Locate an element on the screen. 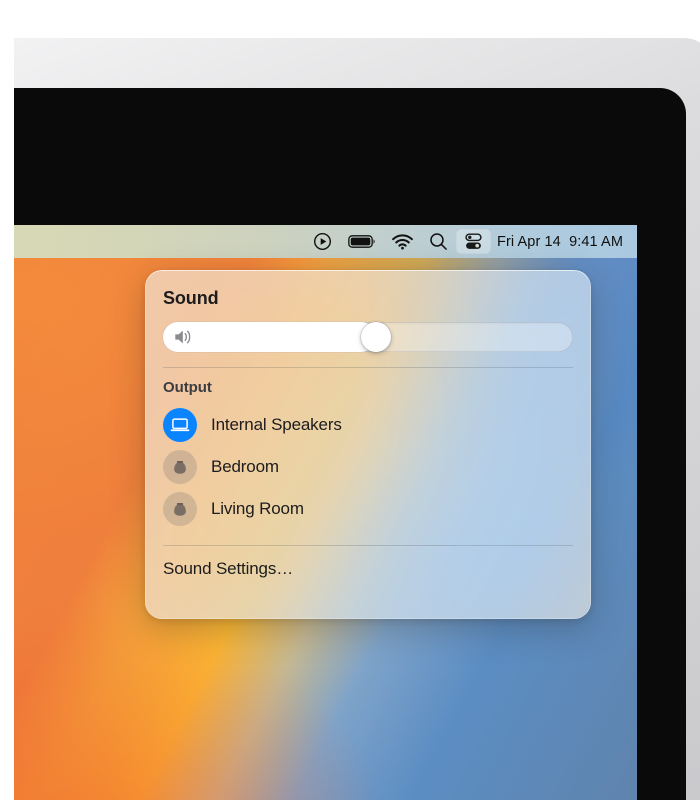 This screenshot has width=700, height=800. menu-bar: Fri Apr 14 9:41 AM is located at coordinates (325, 241).